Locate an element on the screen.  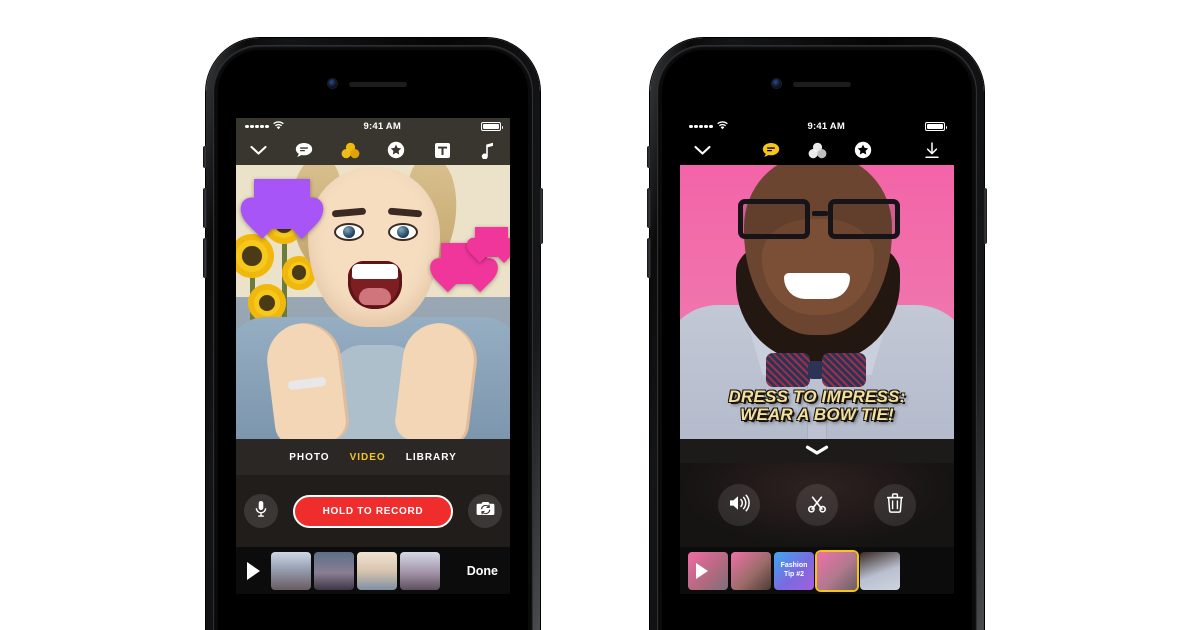
caption-line-2: WEAR A BOW TIE! is located at coordinates (817, 415).